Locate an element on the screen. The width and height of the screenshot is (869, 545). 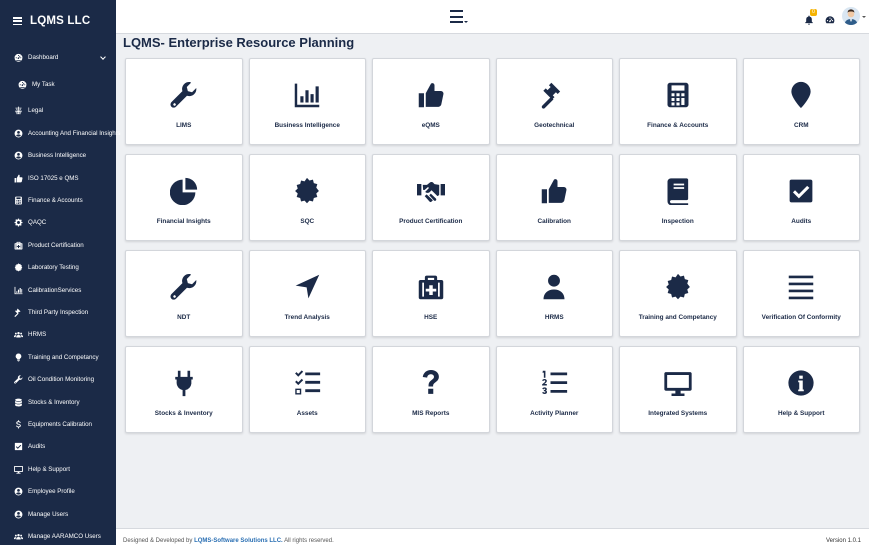
user-avatar is located at coordinates (851, 16).